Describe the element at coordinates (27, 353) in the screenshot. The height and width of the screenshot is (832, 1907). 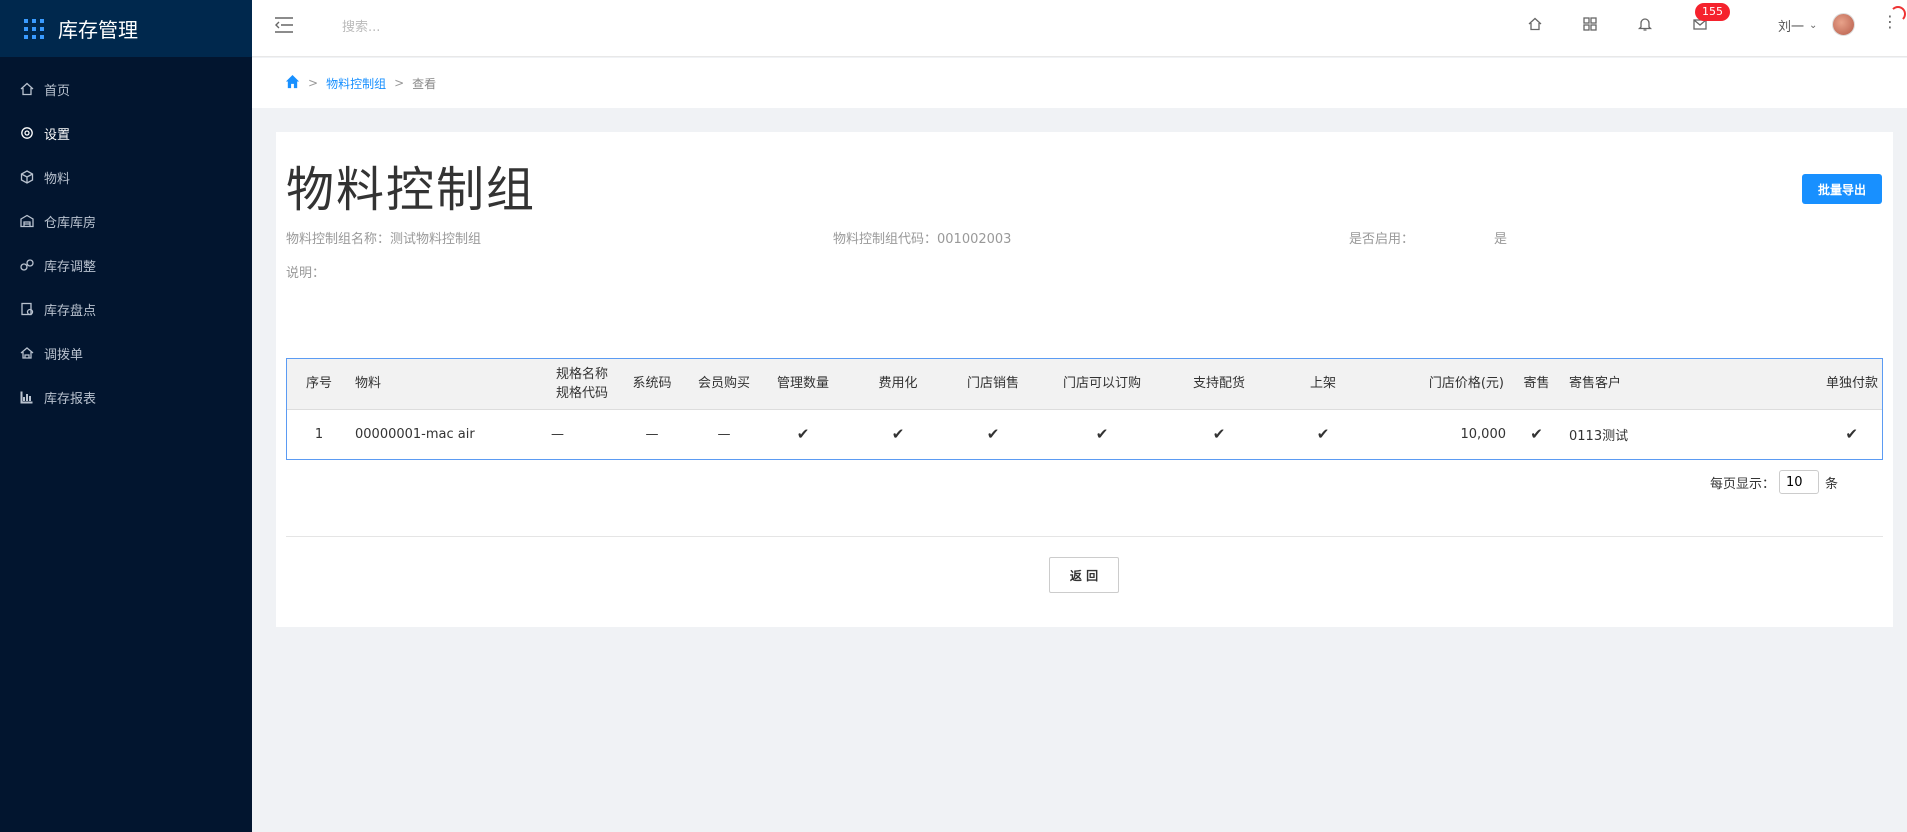
I see `transfer-icon` at that location.